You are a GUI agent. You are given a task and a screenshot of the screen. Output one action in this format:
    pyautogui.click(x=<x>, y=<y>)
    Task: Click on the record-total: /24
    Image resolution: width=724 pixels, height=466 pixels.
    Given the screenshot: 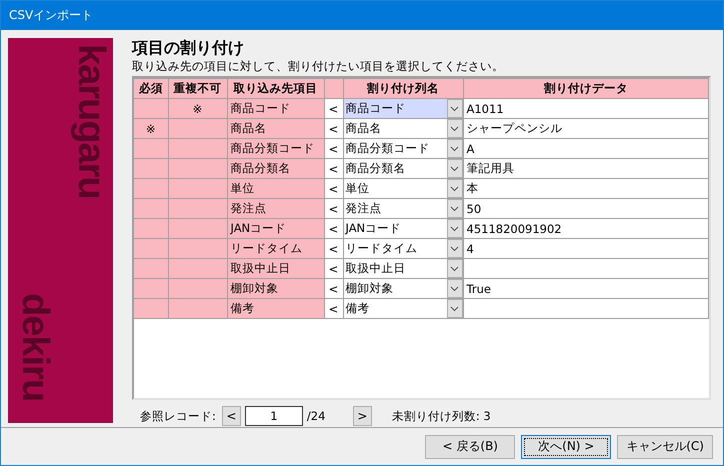 What is the action you would take?
    pyautogui.click(x=316, y=416)
    